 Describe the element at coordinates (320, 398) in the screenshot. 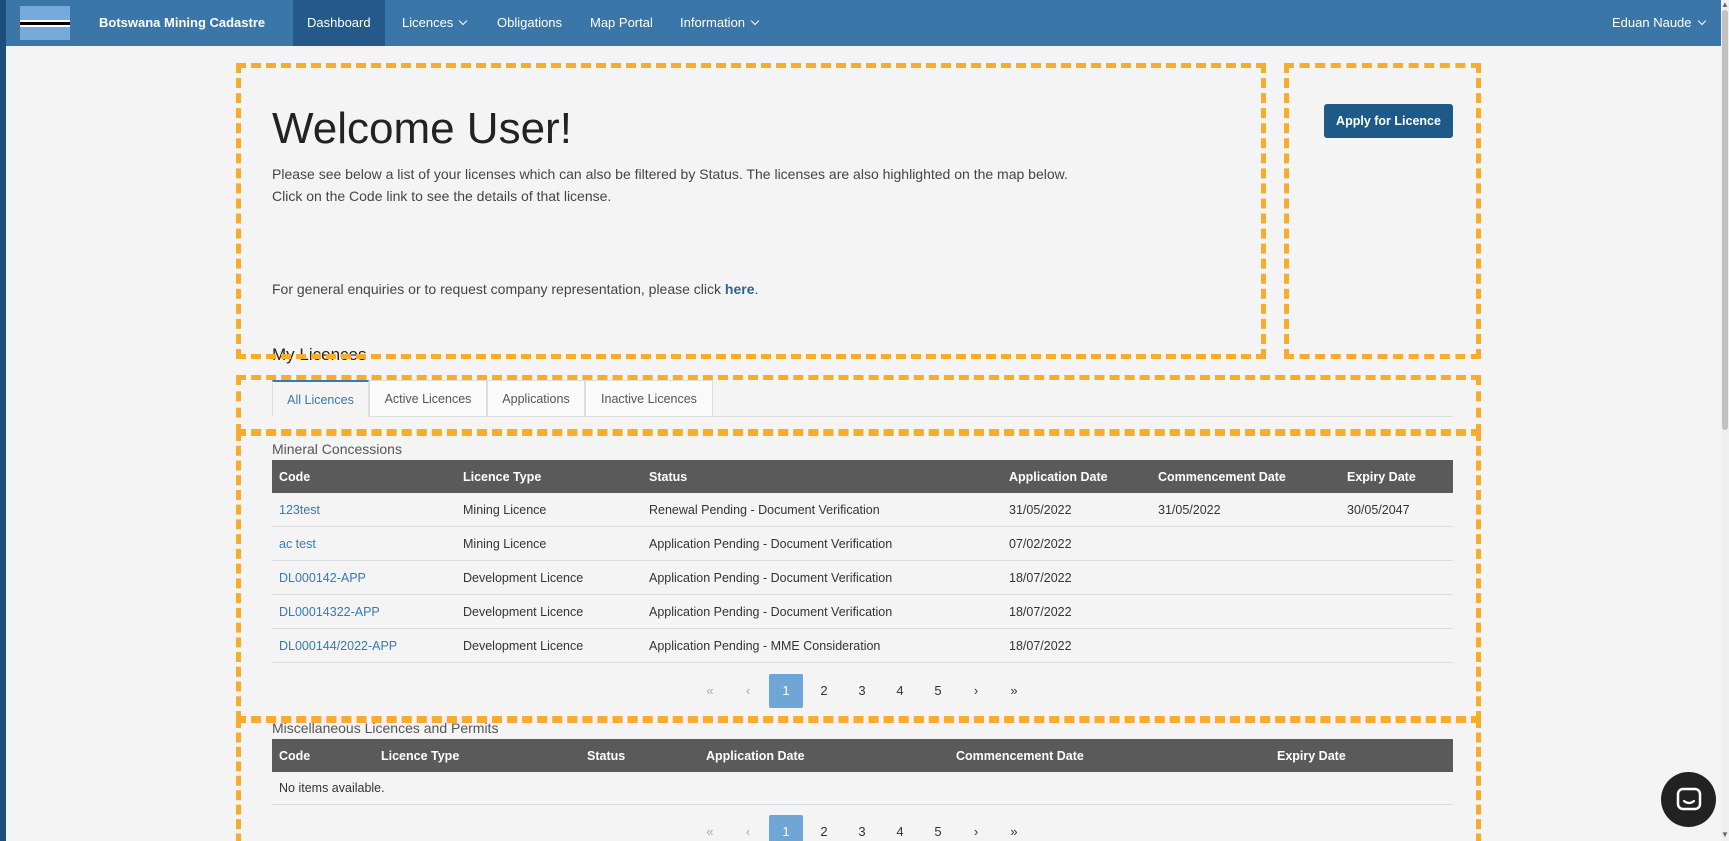

I see `tab-all-licences: All Licences` at that location.